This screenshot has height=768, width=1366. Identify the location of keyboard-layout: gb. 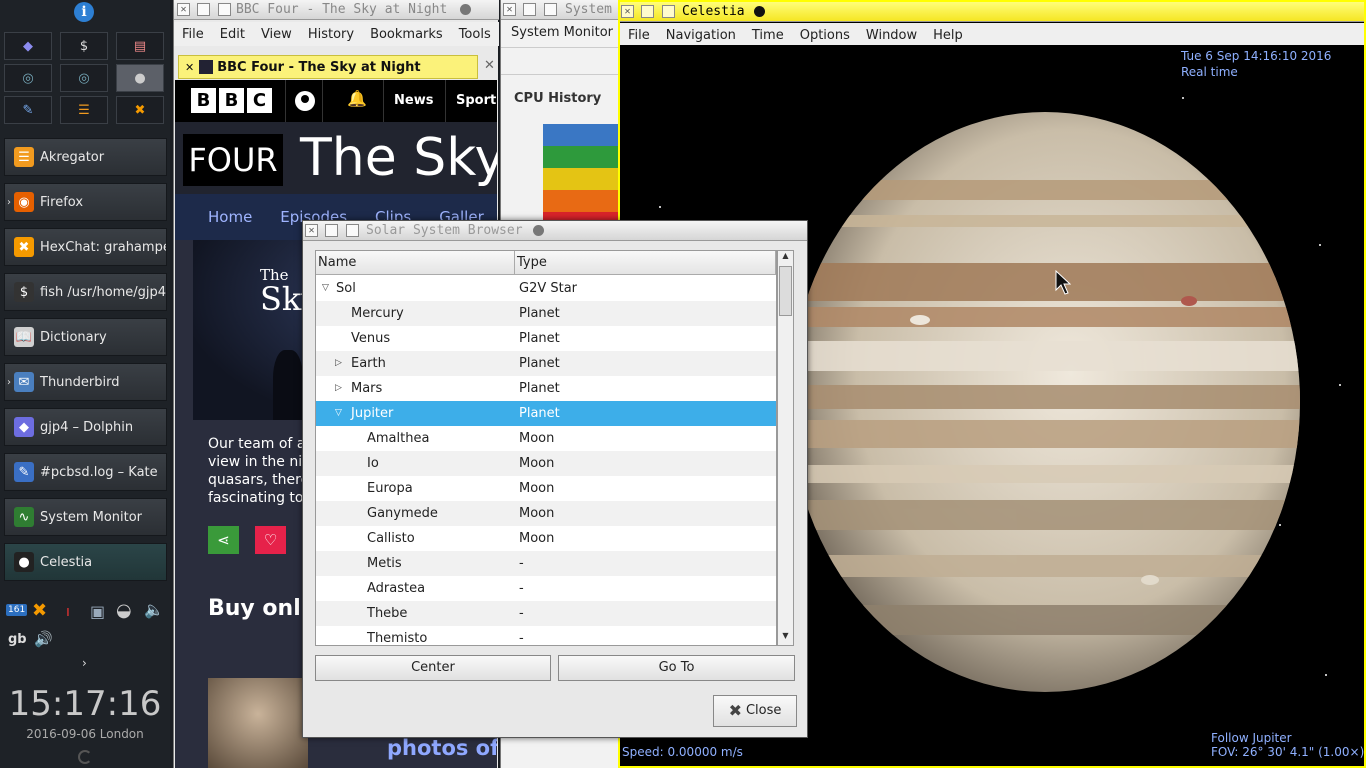
(17, 639).